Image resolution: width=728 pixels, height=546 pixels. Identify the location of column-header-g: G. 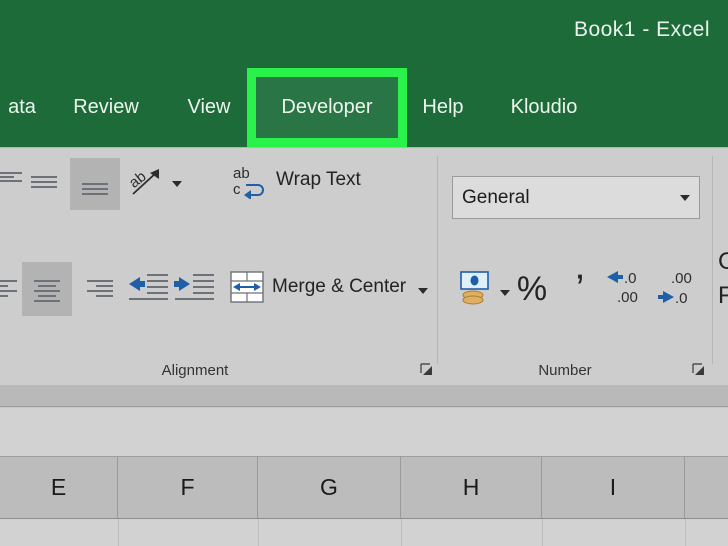
(329, 487).